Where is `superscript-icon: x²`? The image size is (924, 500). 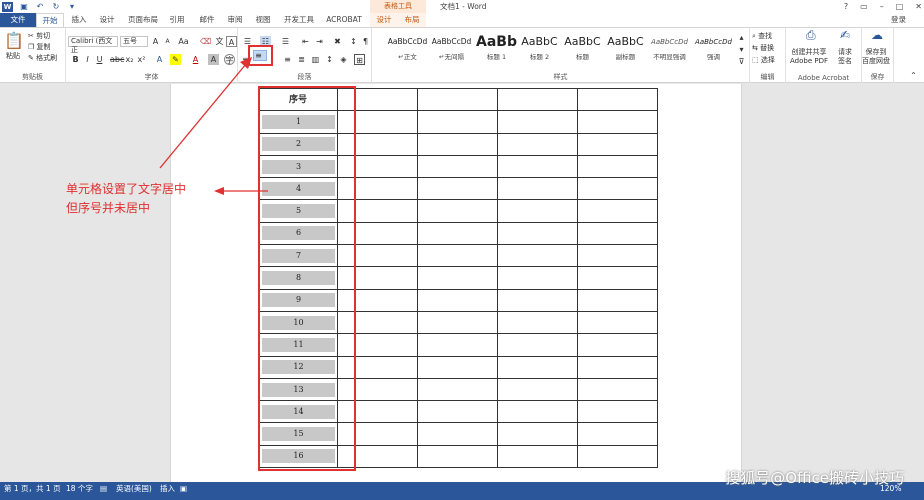 superscript-icon: x² is located at coordinates (141, 59).